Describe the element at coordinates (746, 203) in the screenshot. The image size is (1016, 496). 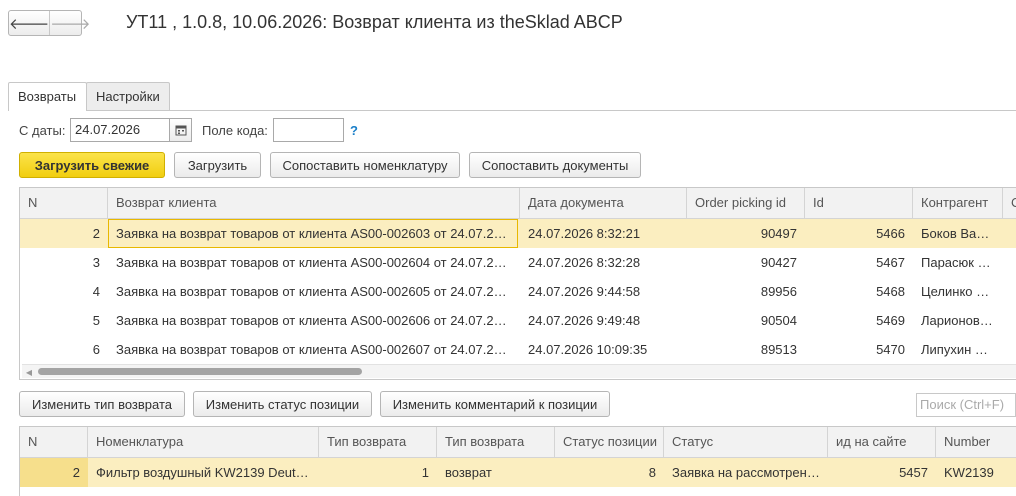
I see `col-header-order-picking-id: Order picking id` at that location.